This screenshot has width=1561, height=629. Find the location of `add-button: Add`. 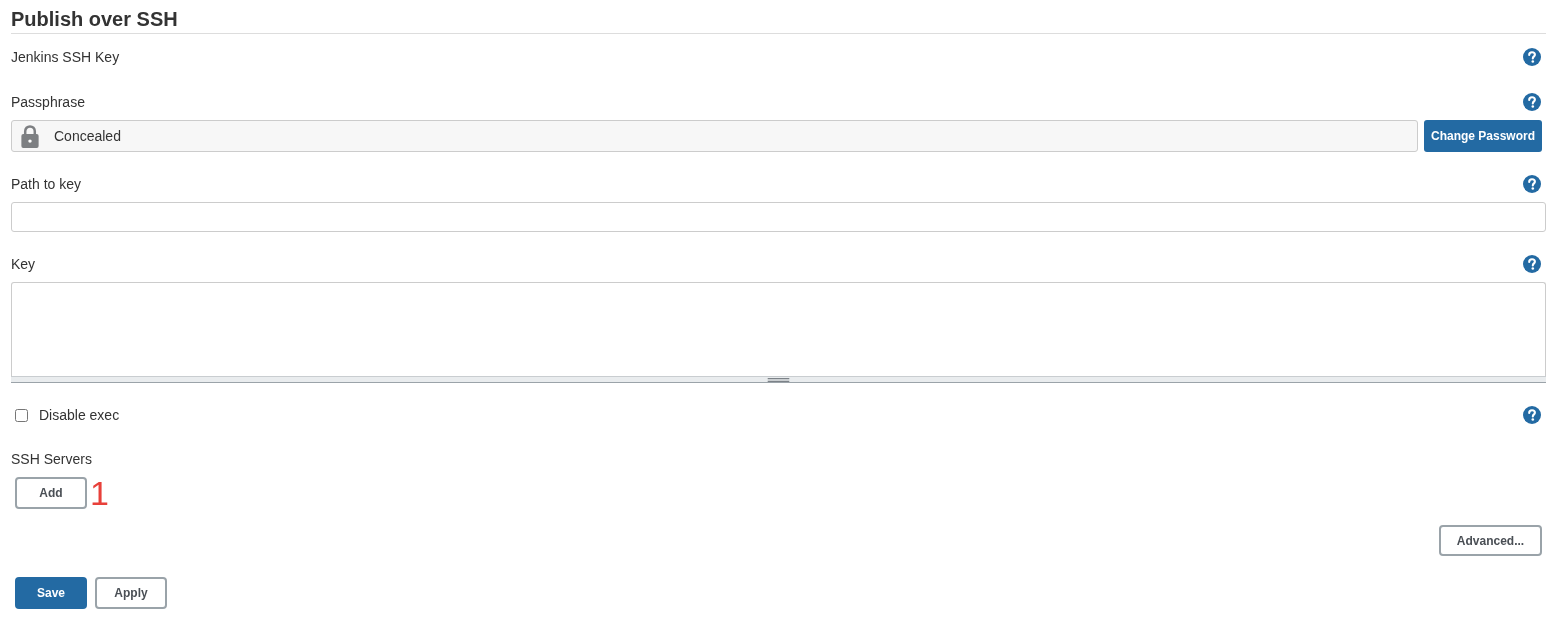

add-button: Add is located at coordinates (51, 493).